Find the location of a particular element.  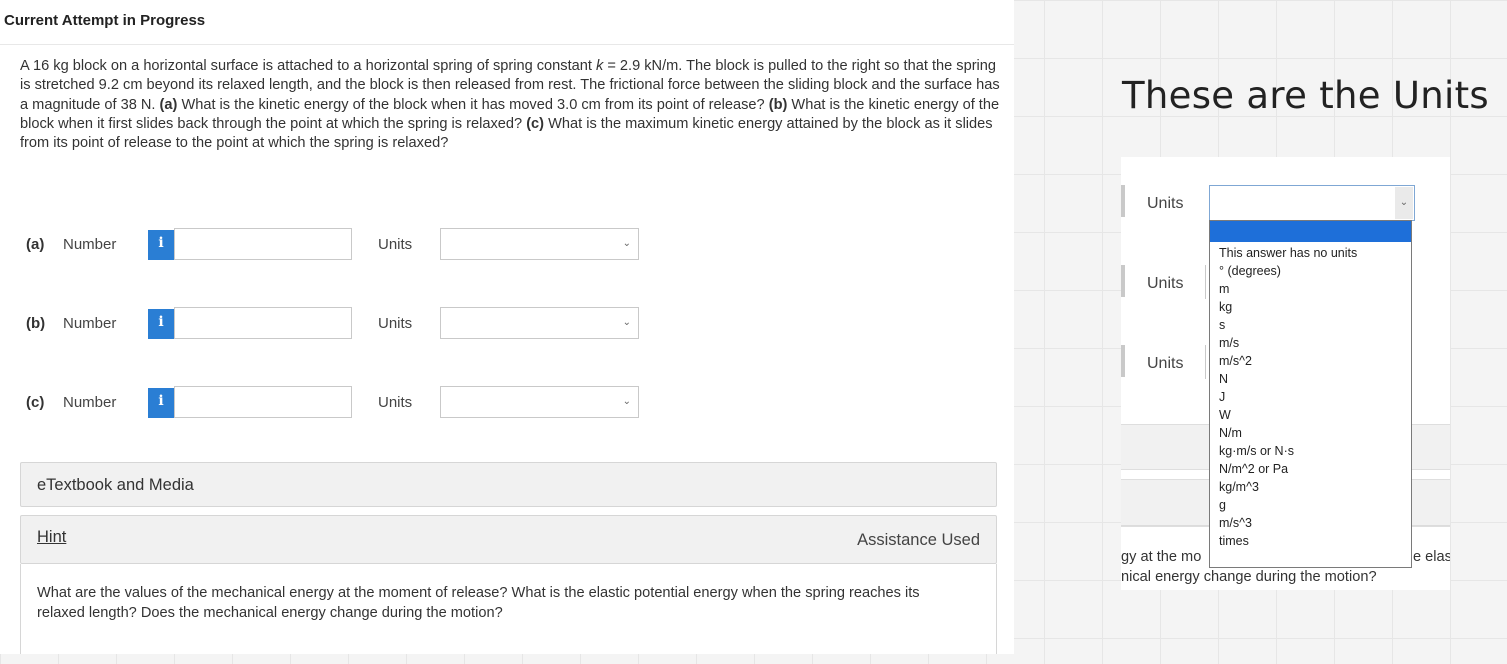

selected-option-highlight is located at coordinates (1310, 231).